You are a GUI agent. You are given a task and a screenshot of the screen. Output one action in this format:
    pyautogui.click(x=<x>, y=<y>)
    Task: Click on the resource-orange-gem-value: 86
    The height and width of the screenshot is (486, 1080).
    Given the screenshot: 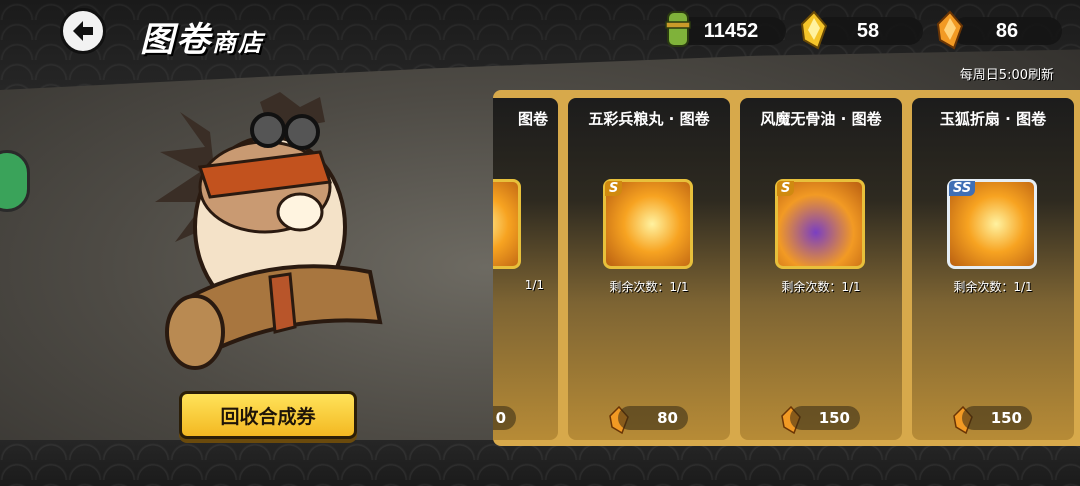 What is the action you would take?
    pyautogui.click(x=1007, y=30)
    